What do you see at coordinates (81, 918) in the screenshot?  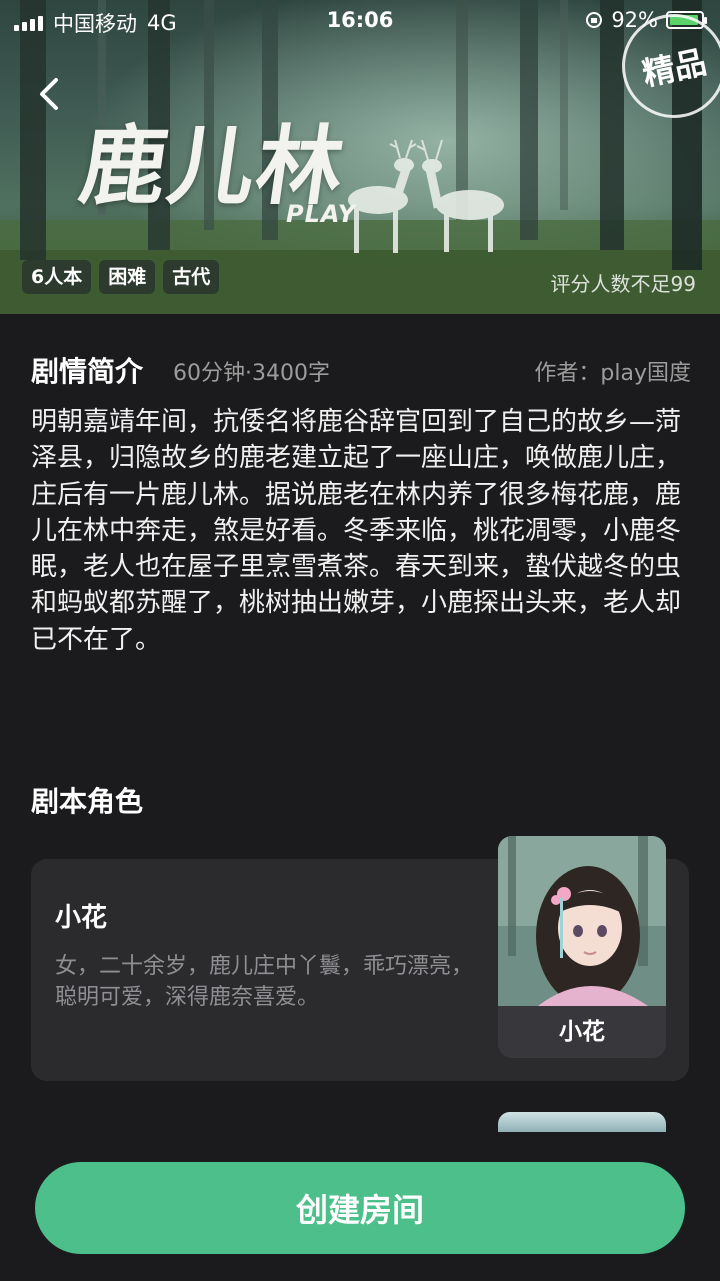 I see `role-name: 小花` at bounding box center [81, 918].